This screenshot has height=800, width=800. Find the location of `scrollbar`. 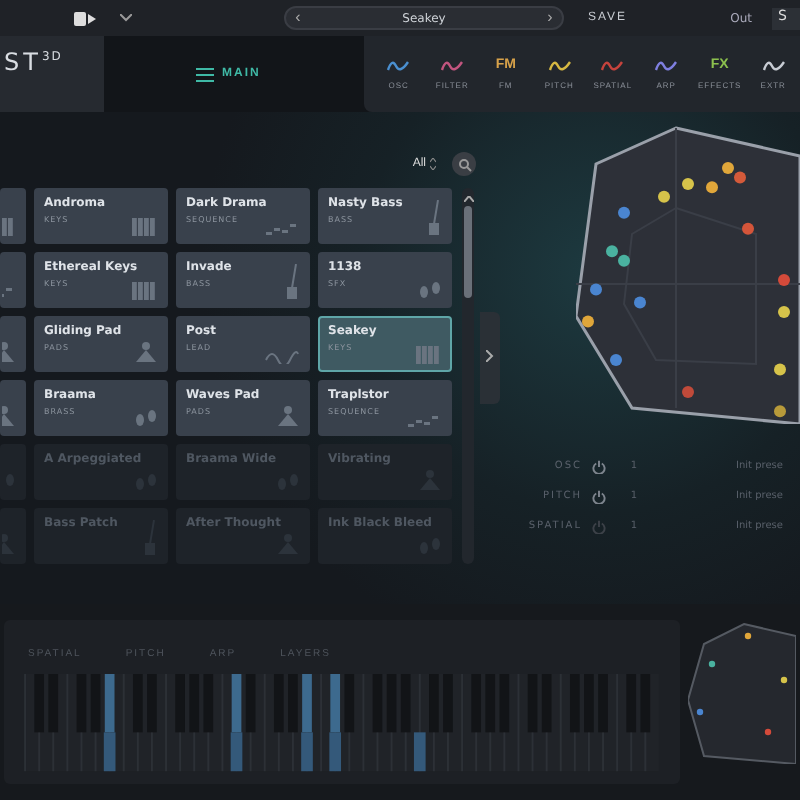

scrollbar is located at coordinates (468, 376).